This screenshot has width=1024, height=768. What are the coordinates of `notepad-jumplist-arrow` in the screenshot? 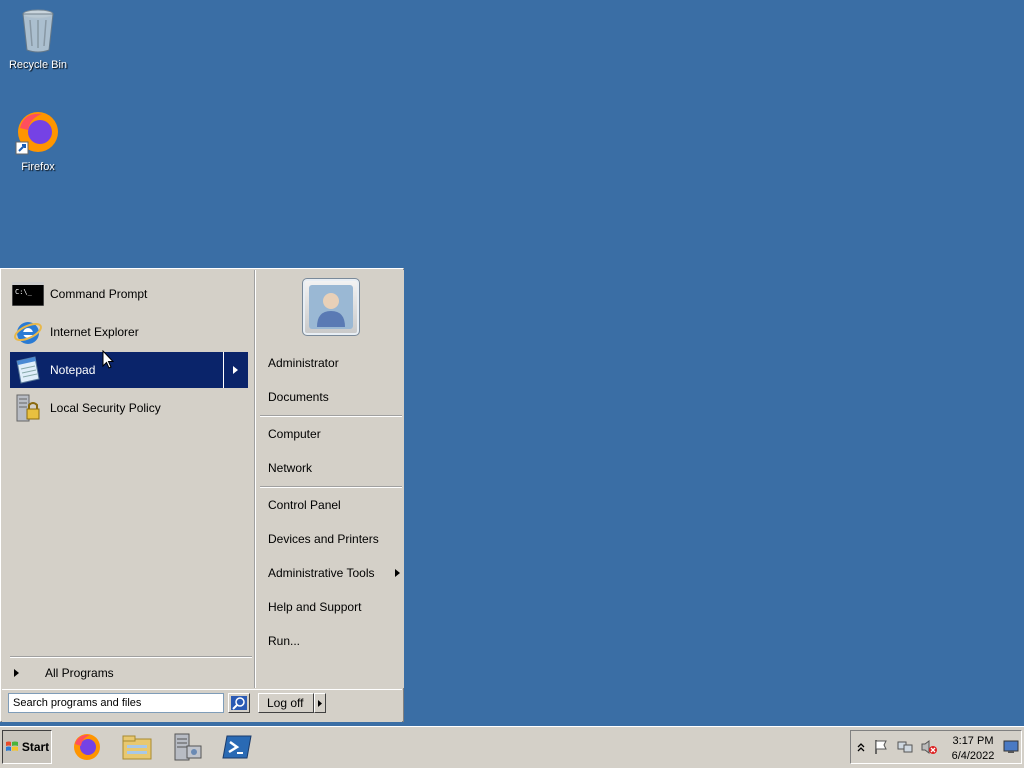 It's located at (235, 370).